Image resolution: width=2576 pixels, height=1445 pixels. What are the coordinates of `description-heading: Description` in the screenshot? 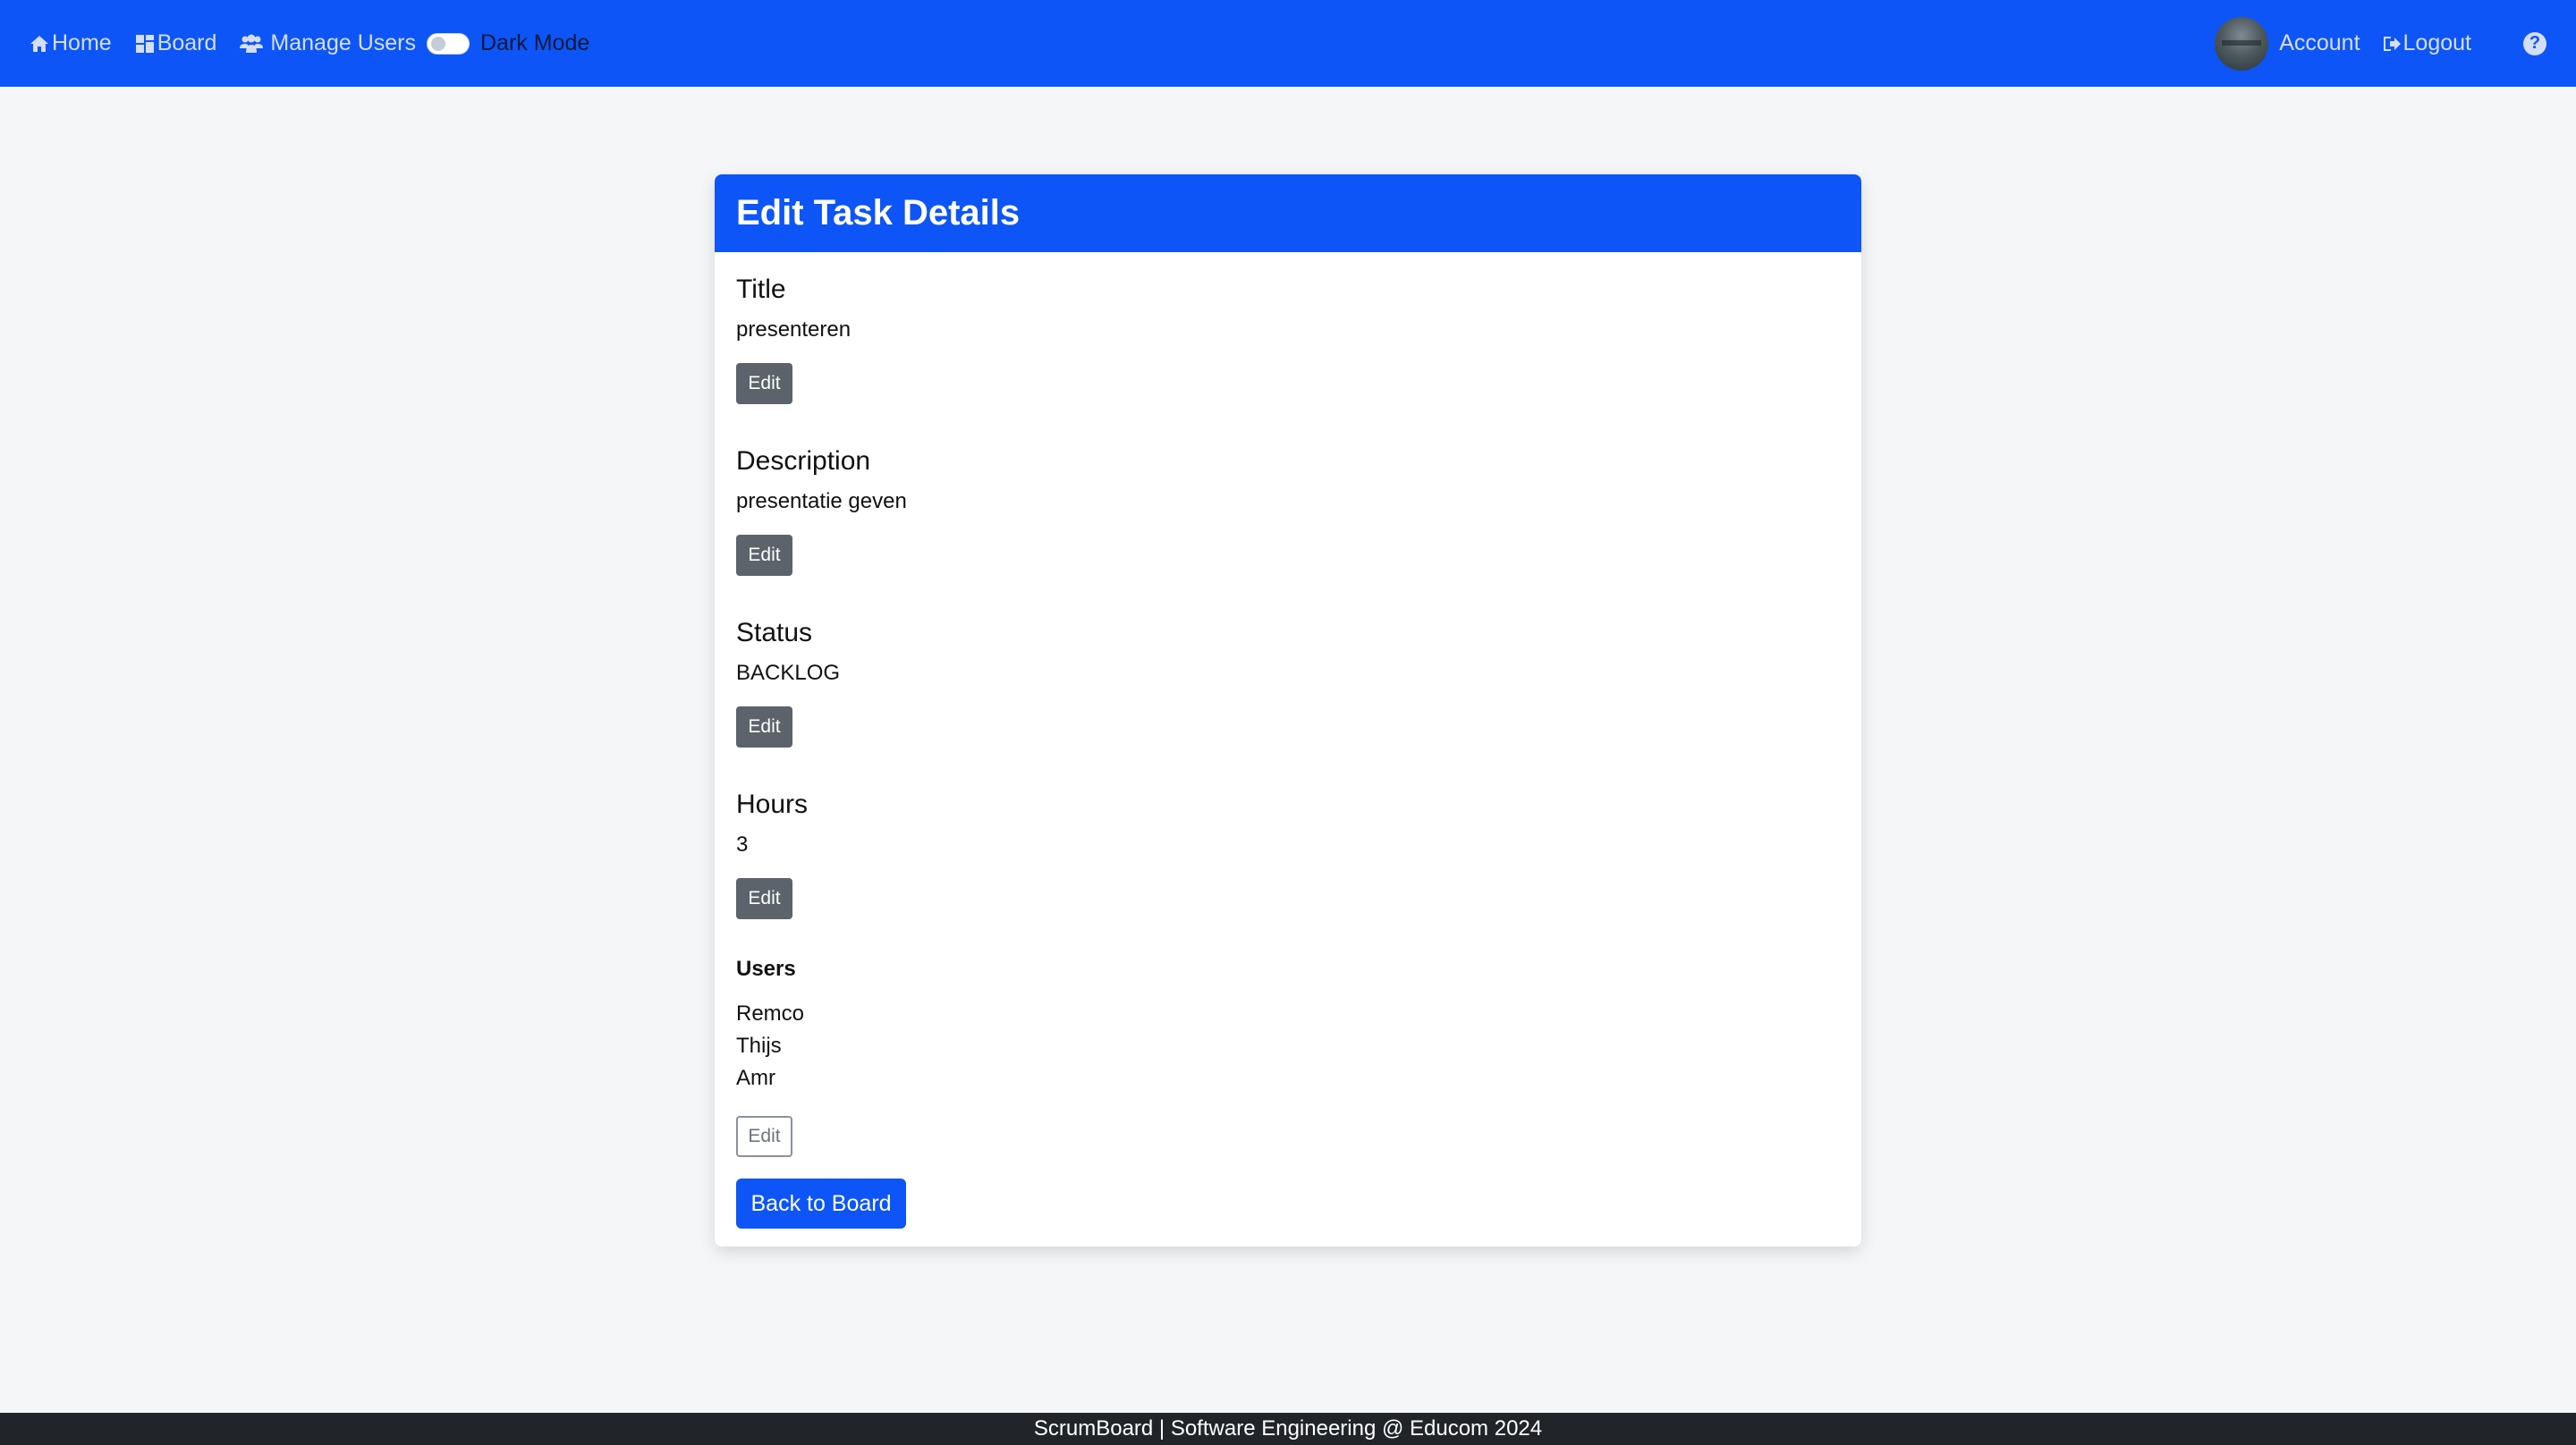 It's located at (803, 461).